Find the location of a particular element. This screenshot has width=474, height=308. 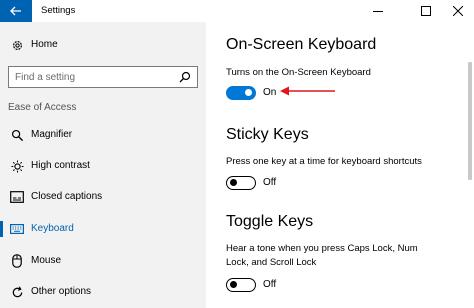

minimize-button is located at coordinates (378, 11).